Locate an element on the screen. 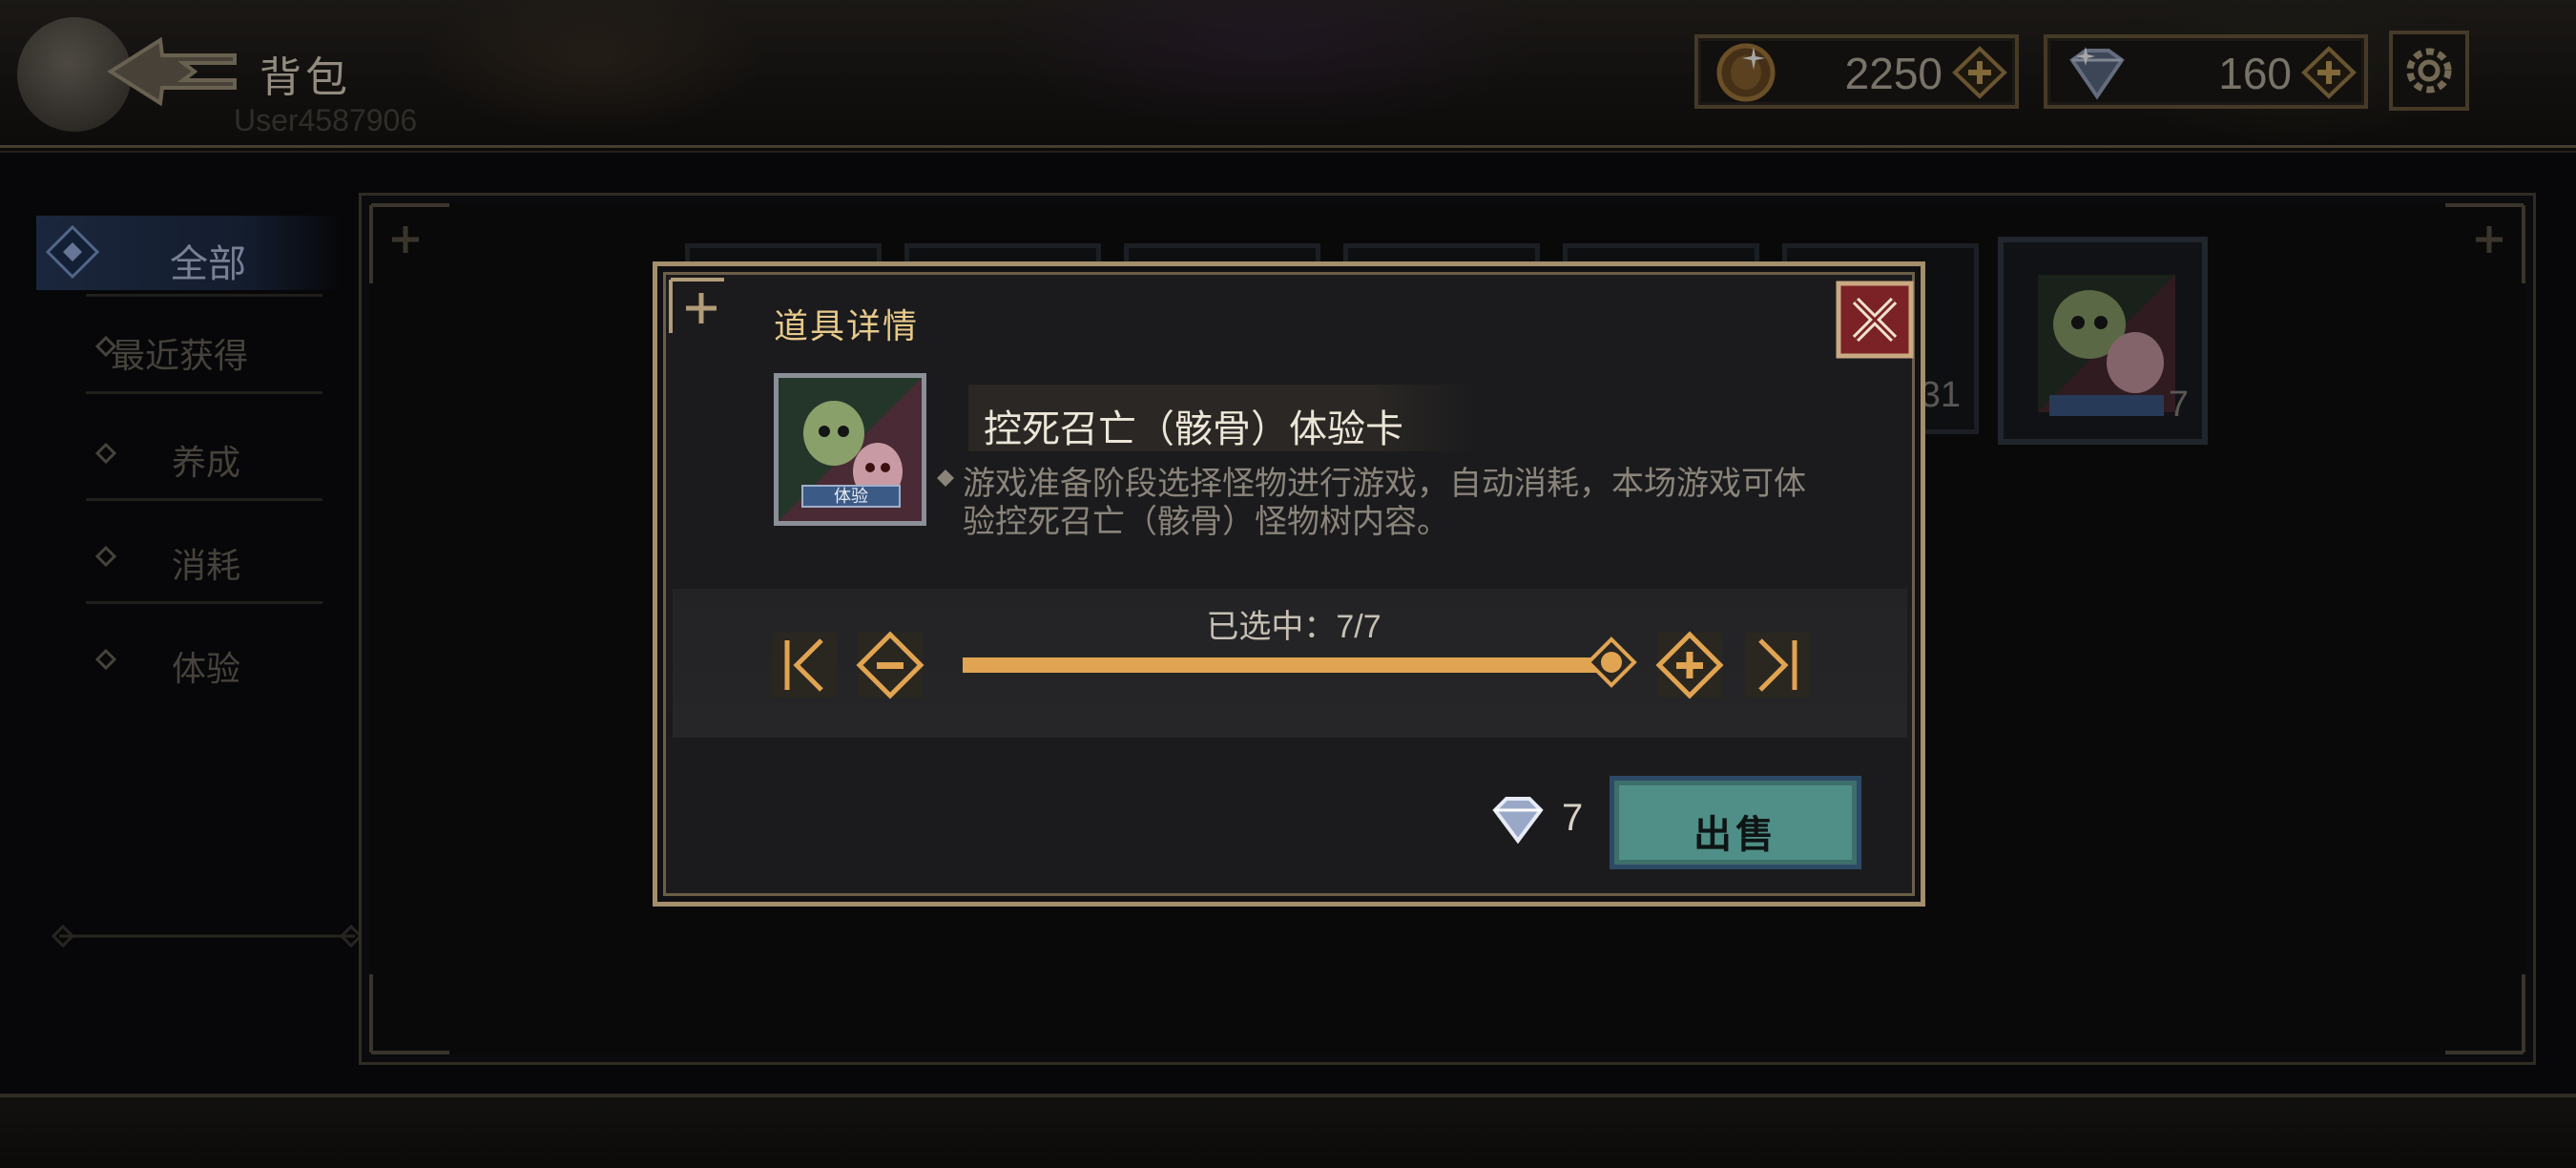  minus-icon is located at coordinates (890, 665).